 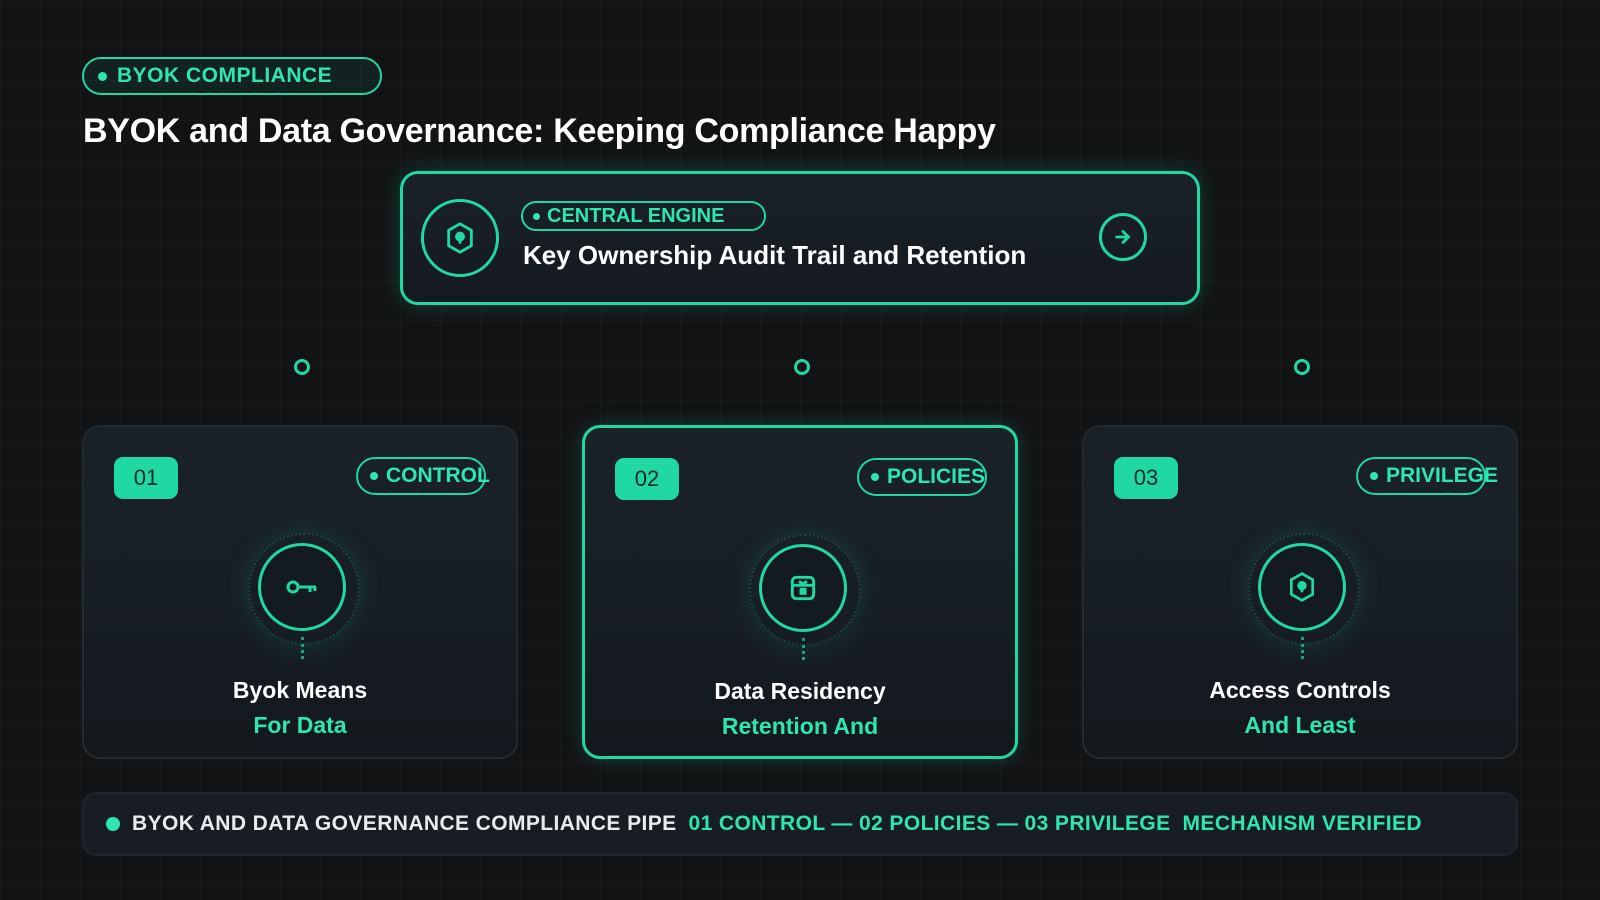 I want to click on card-number: 01, so click(x=146, y=478).